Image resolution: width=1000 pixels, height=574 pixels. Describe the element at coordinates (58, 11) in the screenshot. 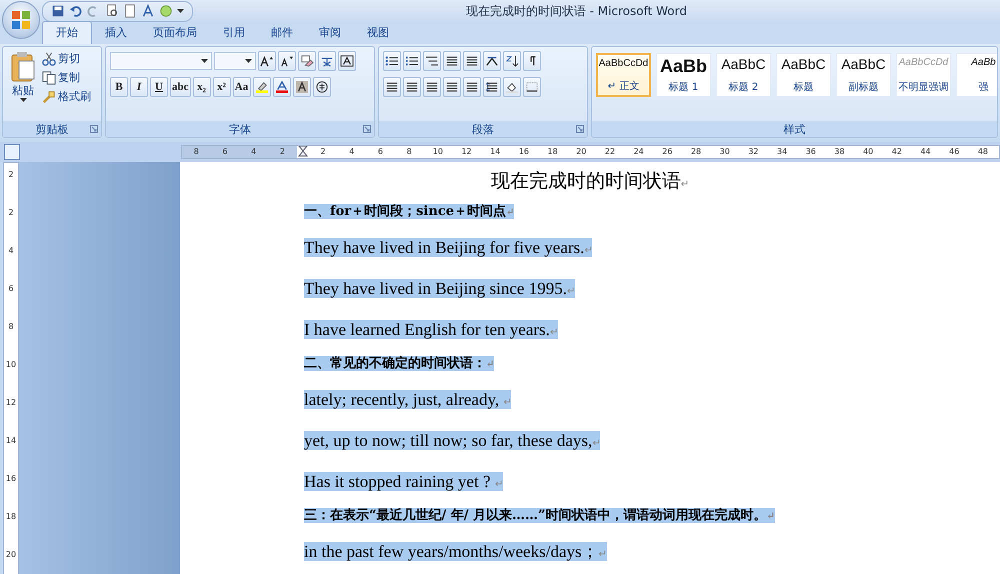

I see `save-icon` at that location.